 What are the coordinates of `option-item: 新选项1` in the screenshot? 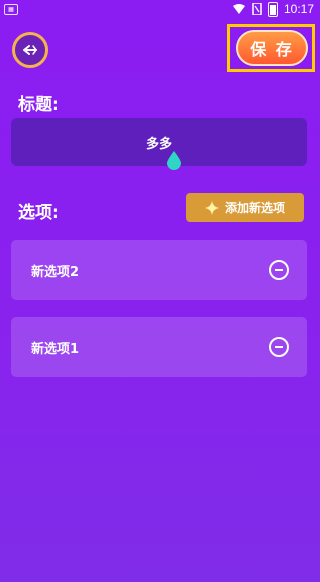 It's located at (159, 347).